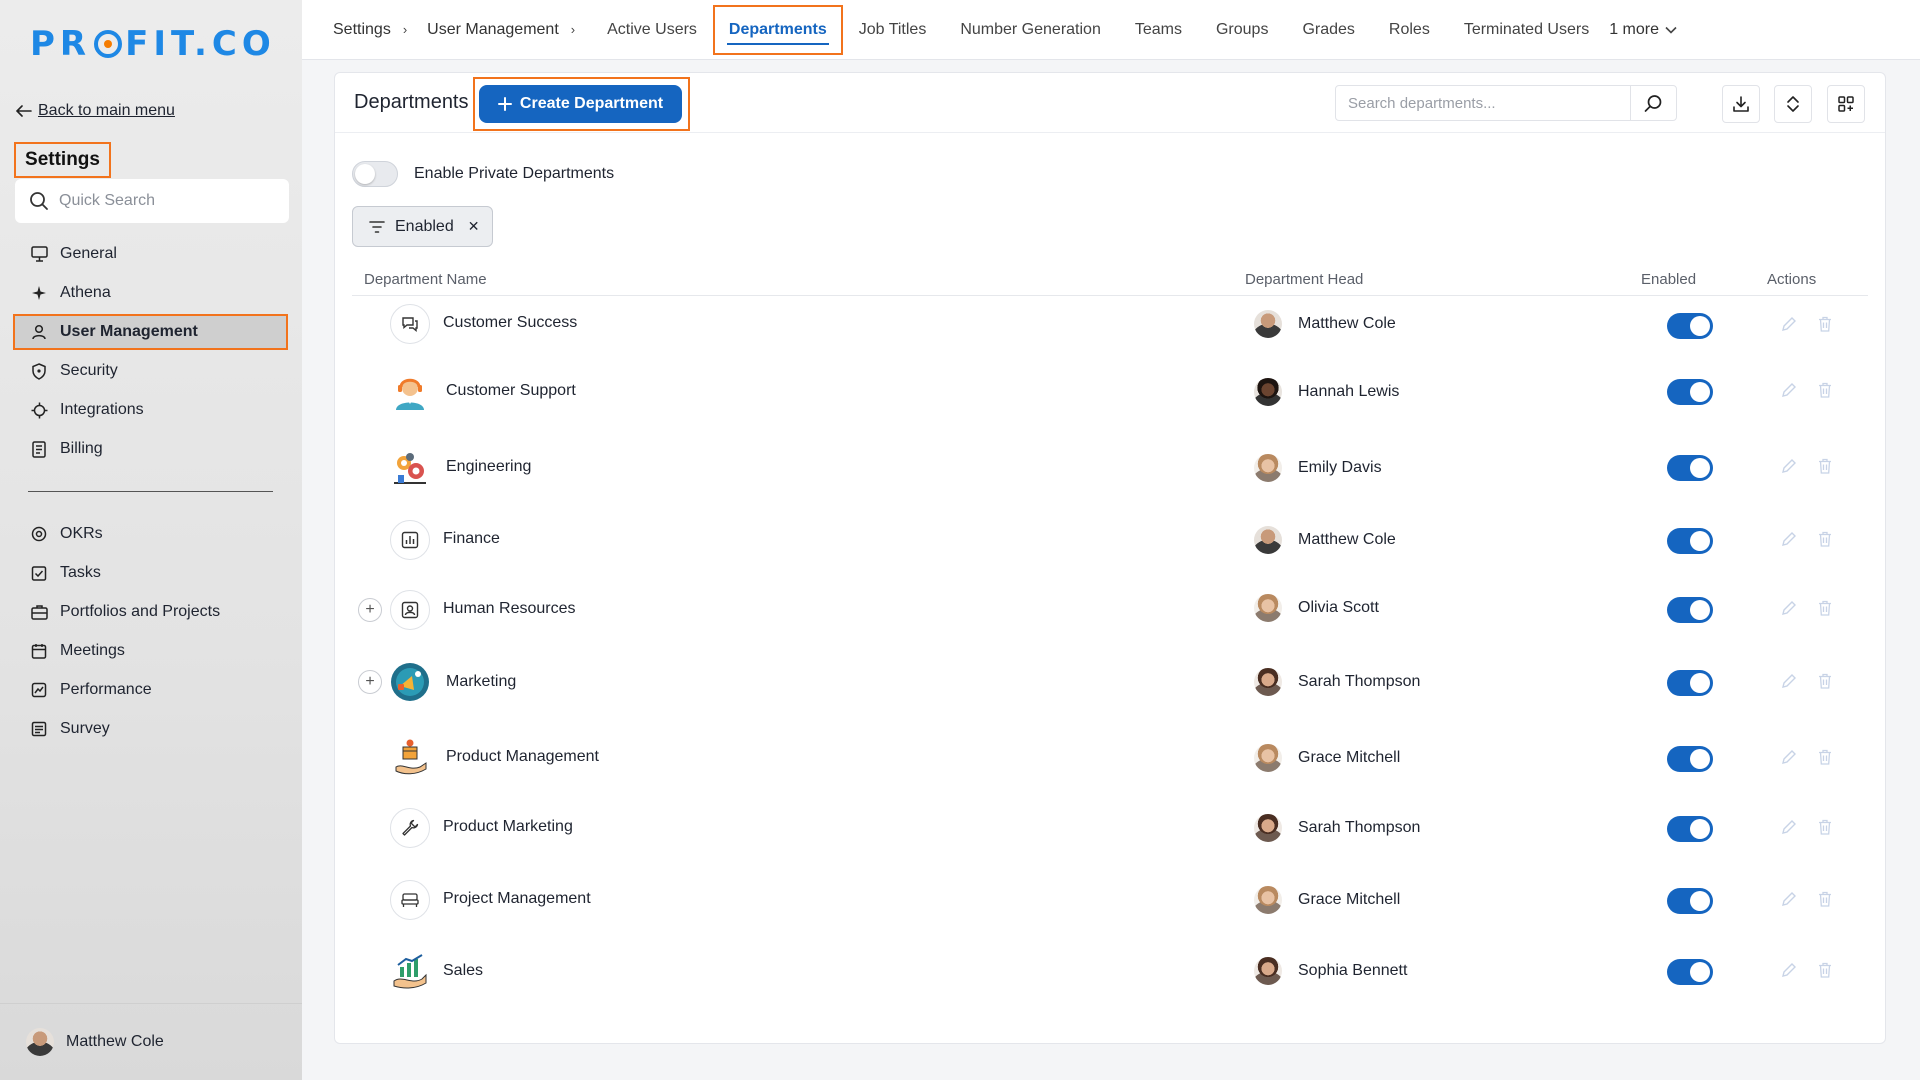 The height and width of the screenshot is (1080, 1920). Describe the element at coordinates (405, 29) in the screenshot. I see `chevron-right-icon: ›` at that location.